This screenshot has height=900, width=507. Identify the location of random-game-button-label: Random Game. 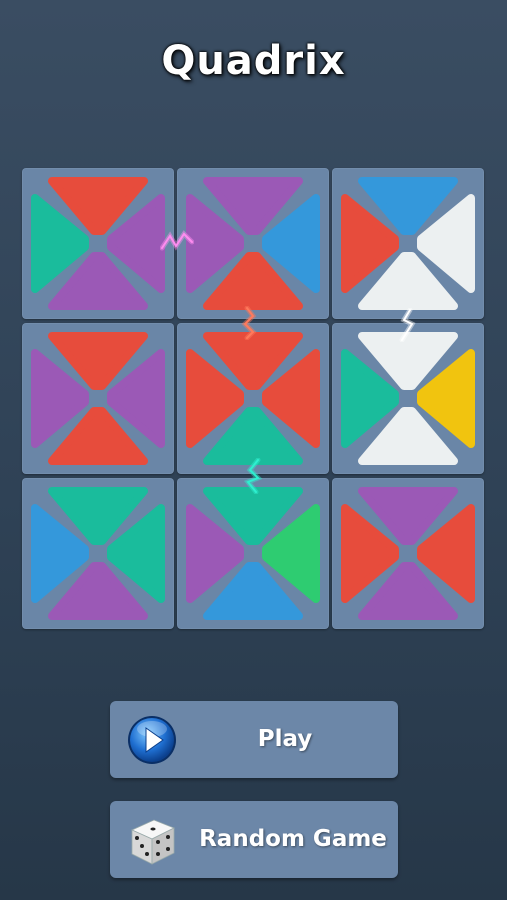
(293, 839).